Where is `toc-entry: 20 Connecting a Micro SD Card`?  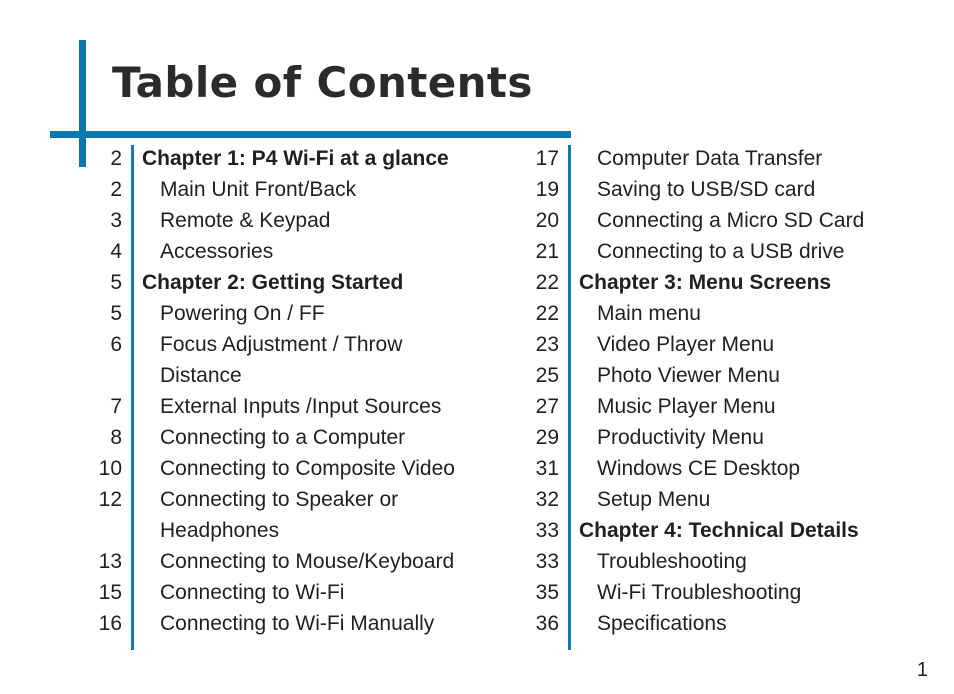
toc-entry: 20 Connecting a Micro SD Card is located at coordinates (717, 220).